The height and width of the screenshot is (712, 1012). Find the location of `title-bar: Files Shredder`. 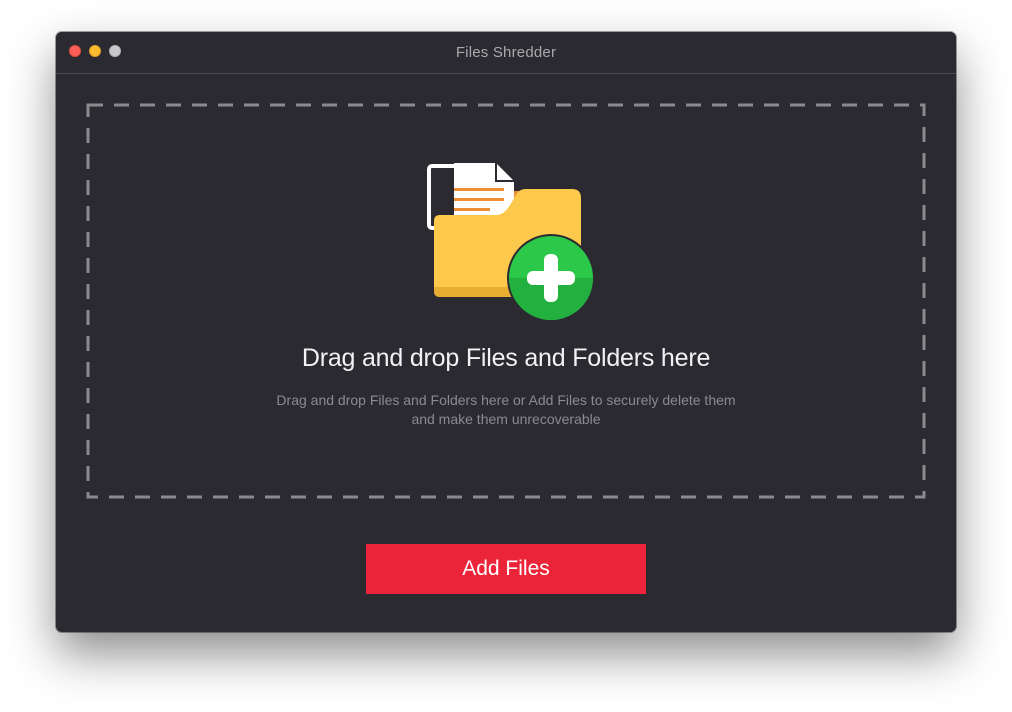

title-bar: Files Shredder is located at coordinates (506, 53).